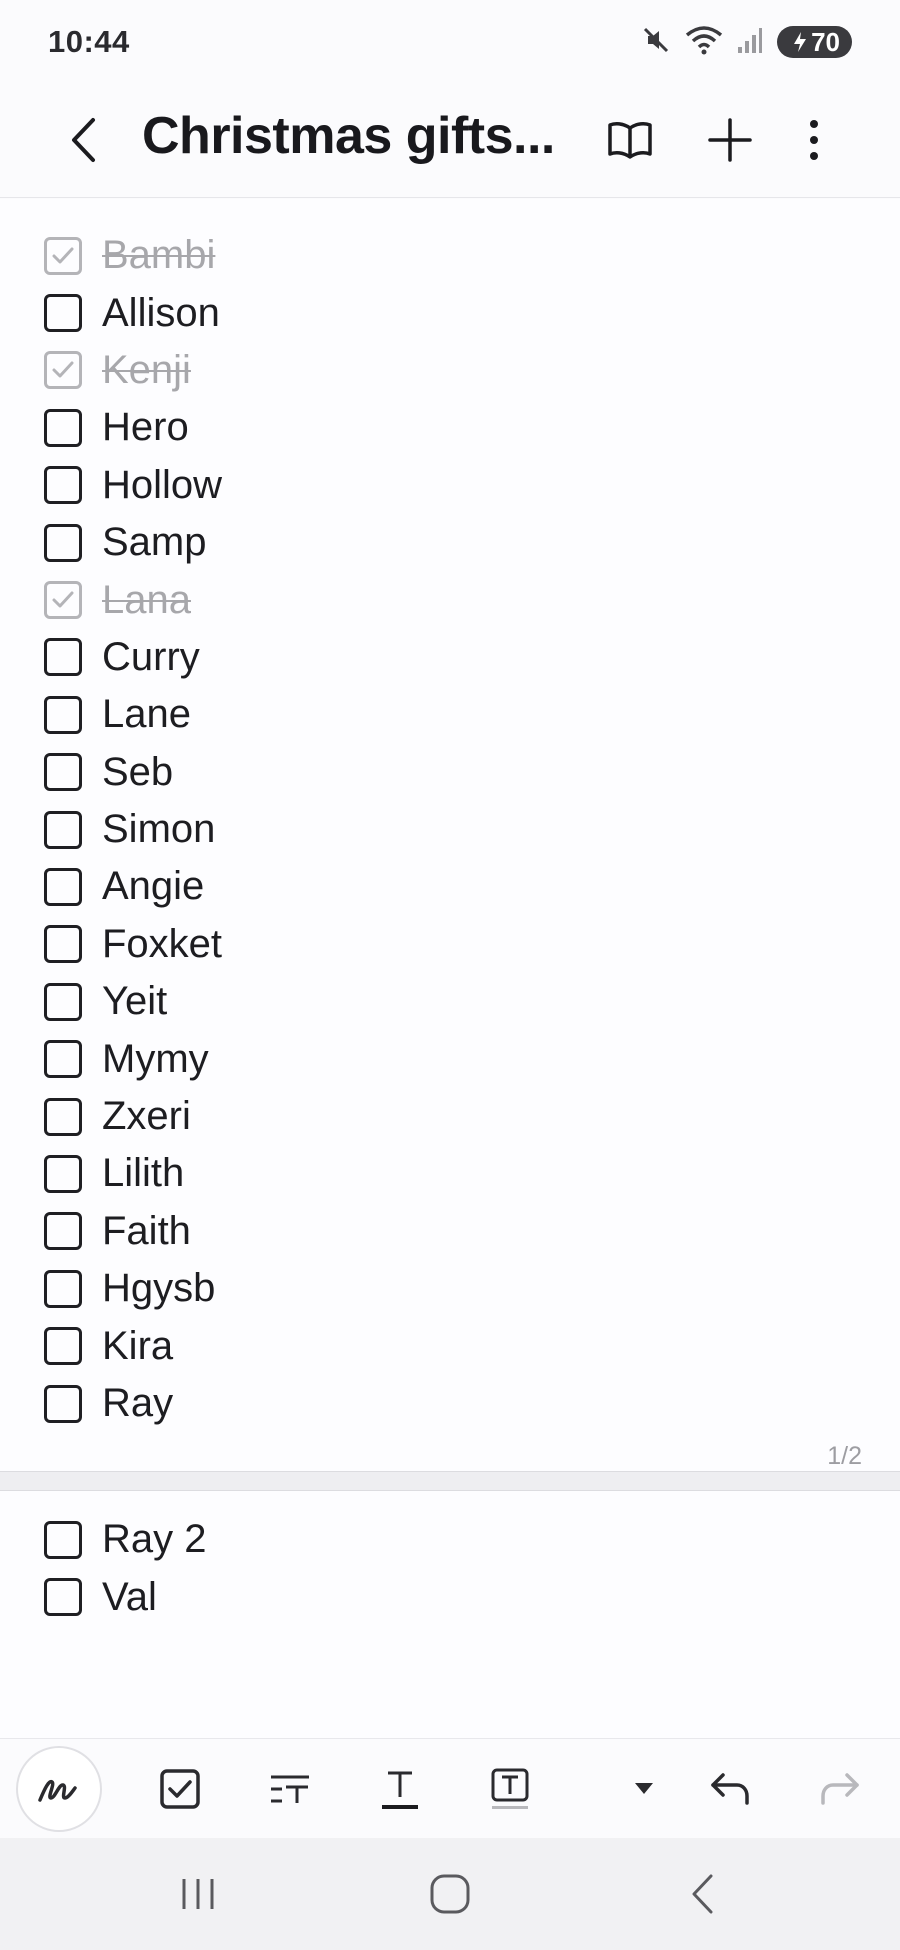  Describe the element at coordinates (146, 1231) in the screenshot. I see `checklist-item-label: Faith` at that location.